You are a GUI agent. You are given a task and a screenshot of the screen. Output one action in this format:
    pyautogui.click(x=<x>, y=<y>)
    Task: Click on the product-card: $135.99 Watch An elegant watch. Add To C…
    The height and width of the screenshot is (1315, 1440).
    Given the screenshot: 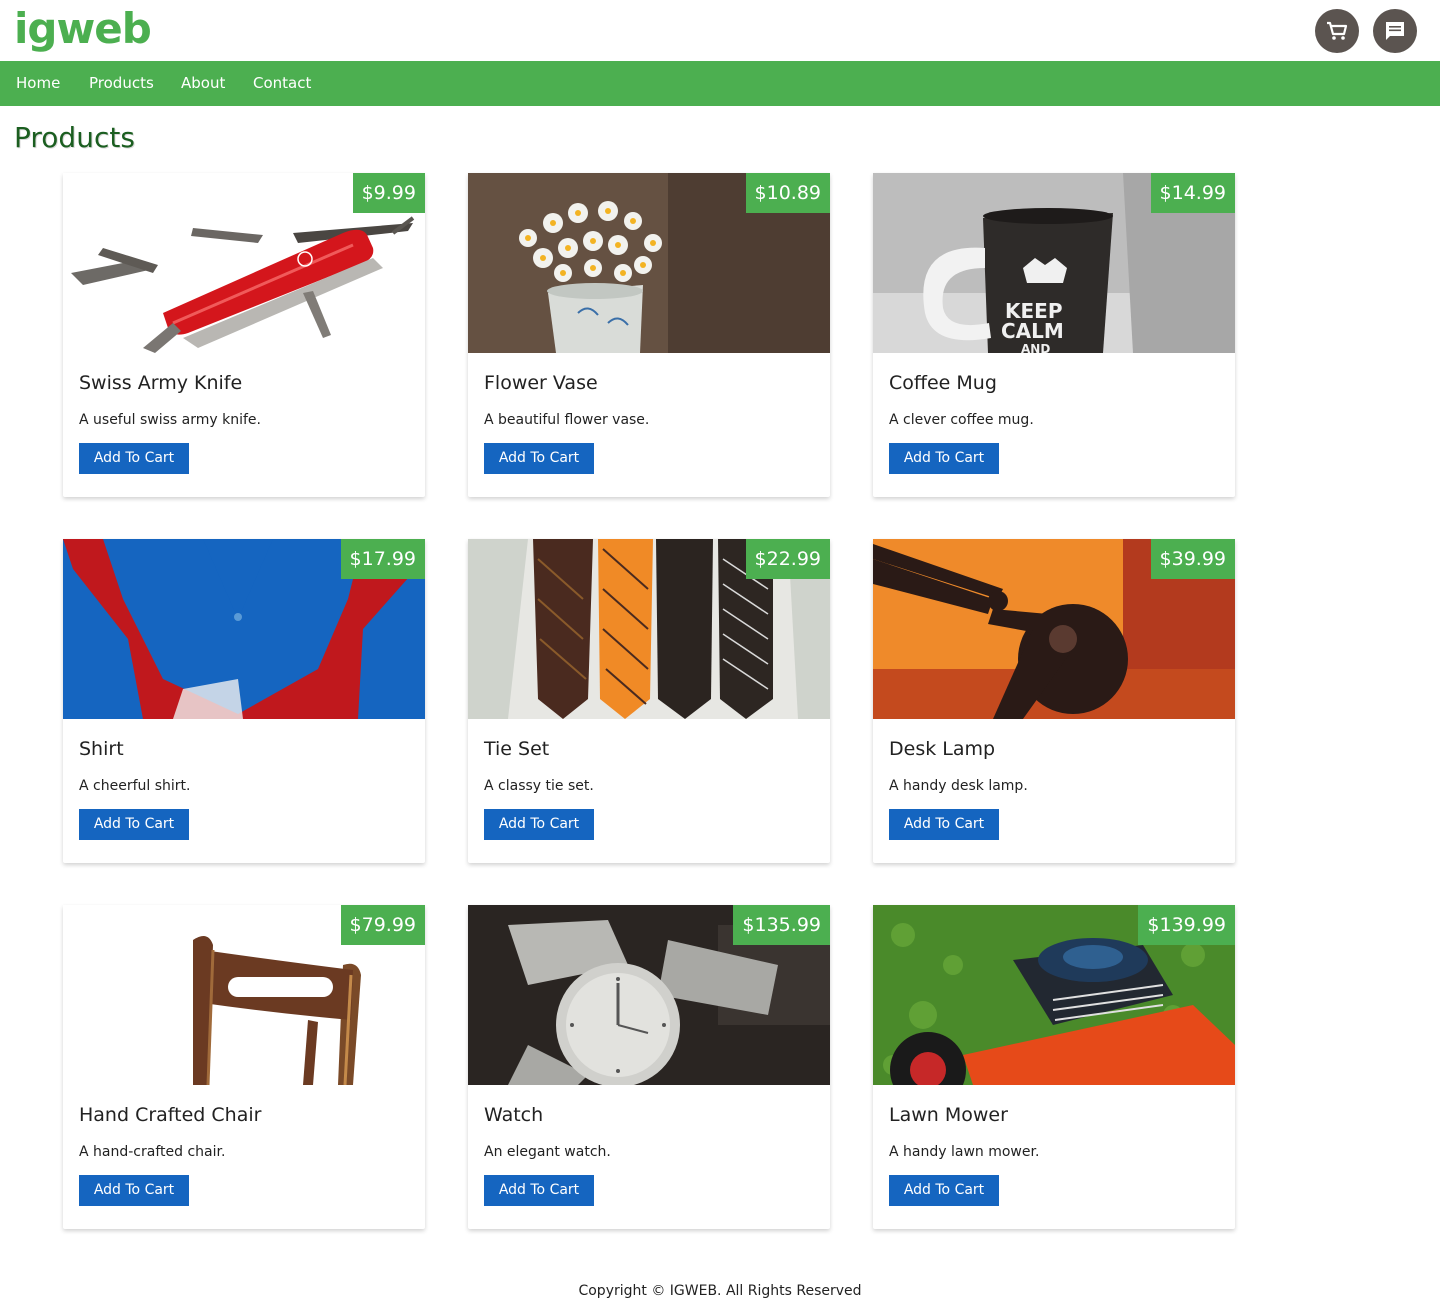 What is the action you would take?
    pyautogui.click(x=649, y=1067)
    